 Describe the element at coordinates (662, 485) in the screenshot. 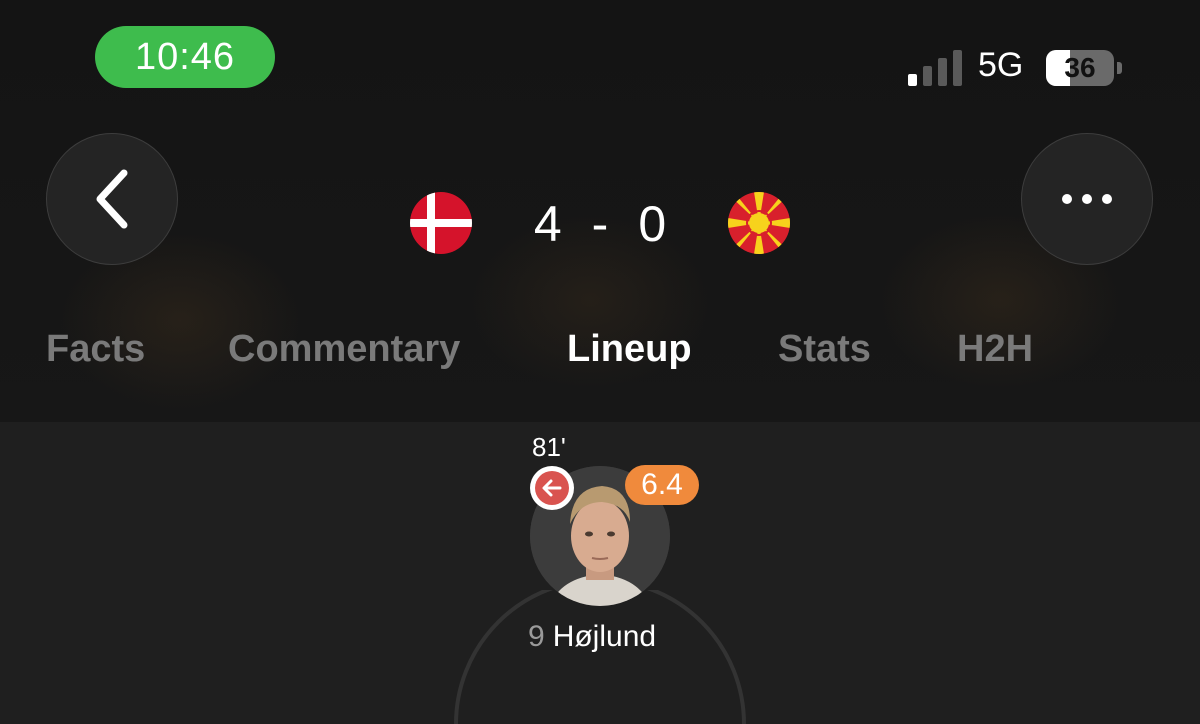

I see `player-rating-badge: 6.4` at that location.